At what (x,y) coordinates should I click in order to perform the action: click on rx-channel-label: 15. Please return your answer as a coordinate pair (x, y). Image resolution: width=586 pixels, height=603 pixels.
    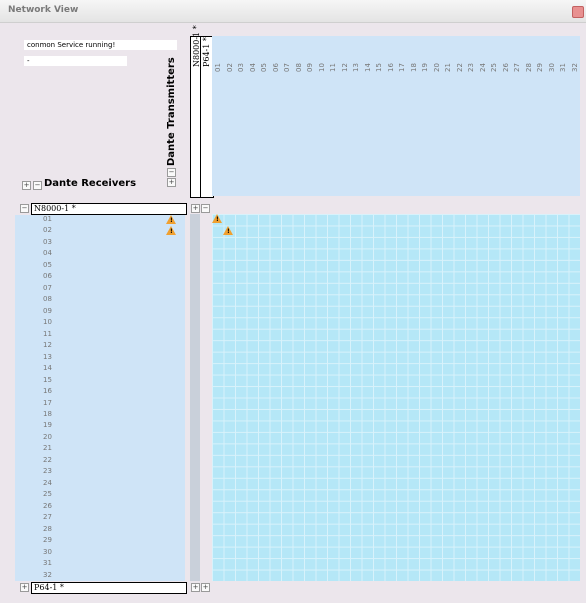
    Looking at the image, I should click on (47, 379).